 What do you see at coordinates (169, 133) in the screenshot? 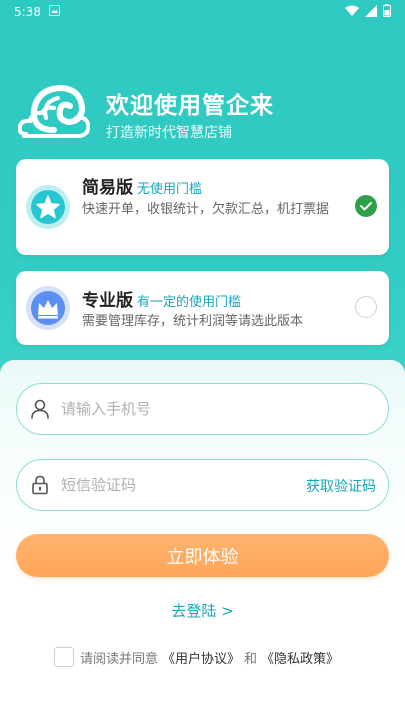
I see `welcome-subtitle: 打造新时代智慧店铺` at bounding box center [169, 133].